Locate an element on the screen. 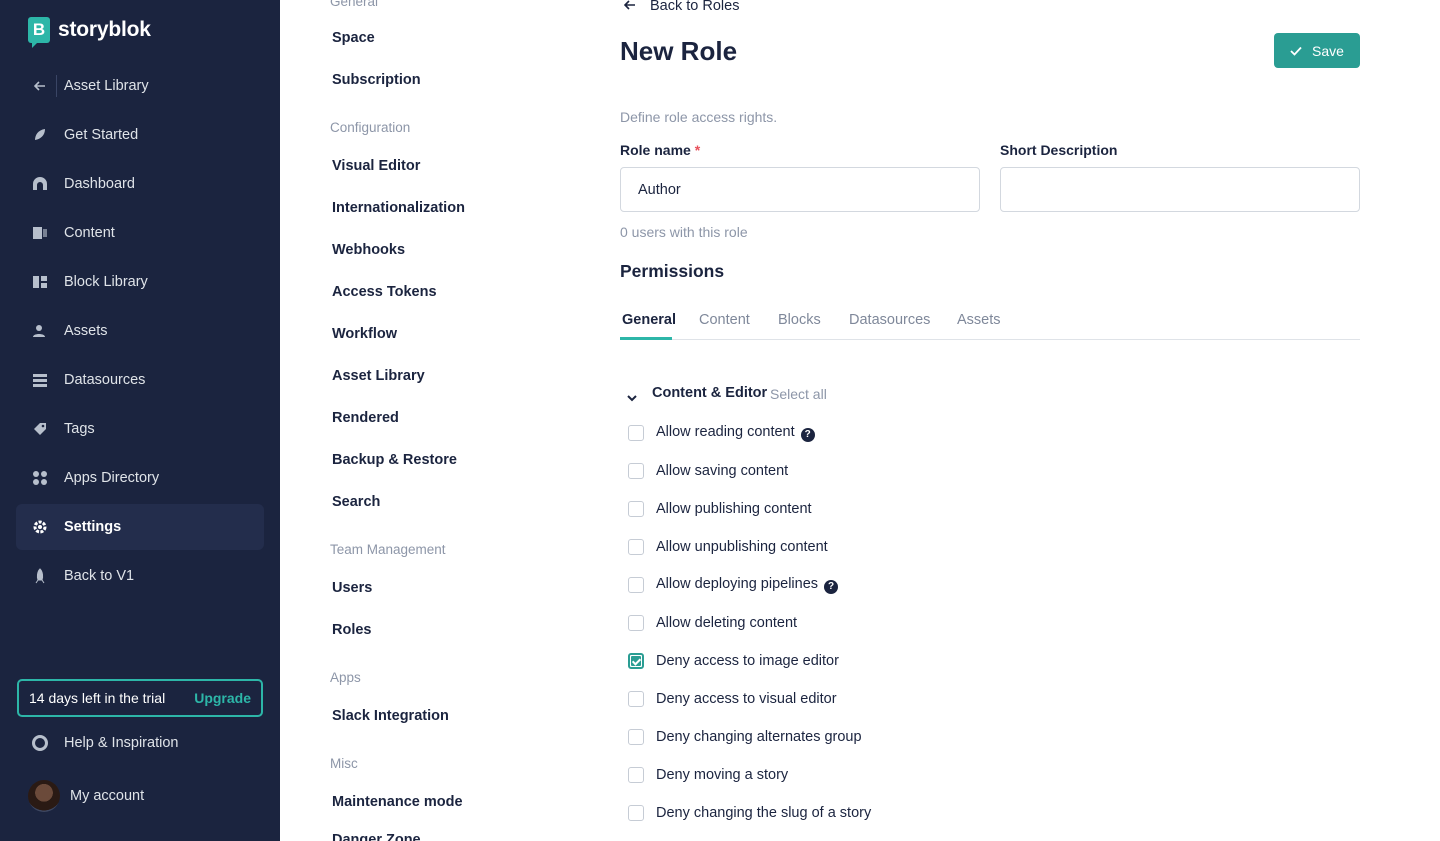  tab-blocks: Blocks is located at coordinates (799, 320).